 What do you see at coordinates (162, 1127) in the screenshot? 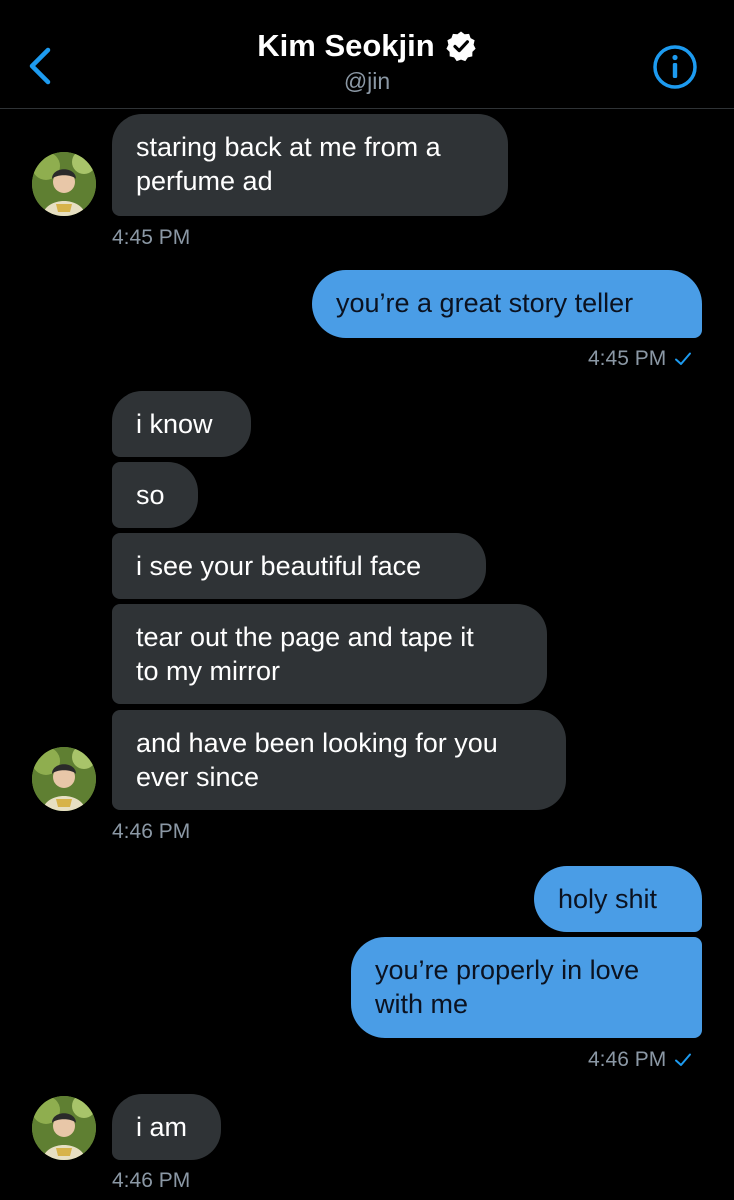
I see `message-text: i am` at bounding box center [162, 1127].